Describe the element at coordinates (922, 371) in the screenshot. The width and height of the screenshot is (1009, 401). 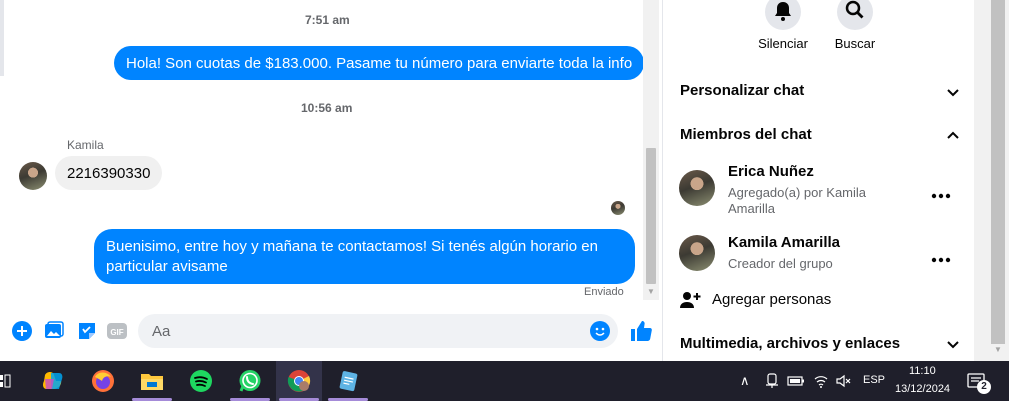
I see `clock-time: 11:10` at that location.